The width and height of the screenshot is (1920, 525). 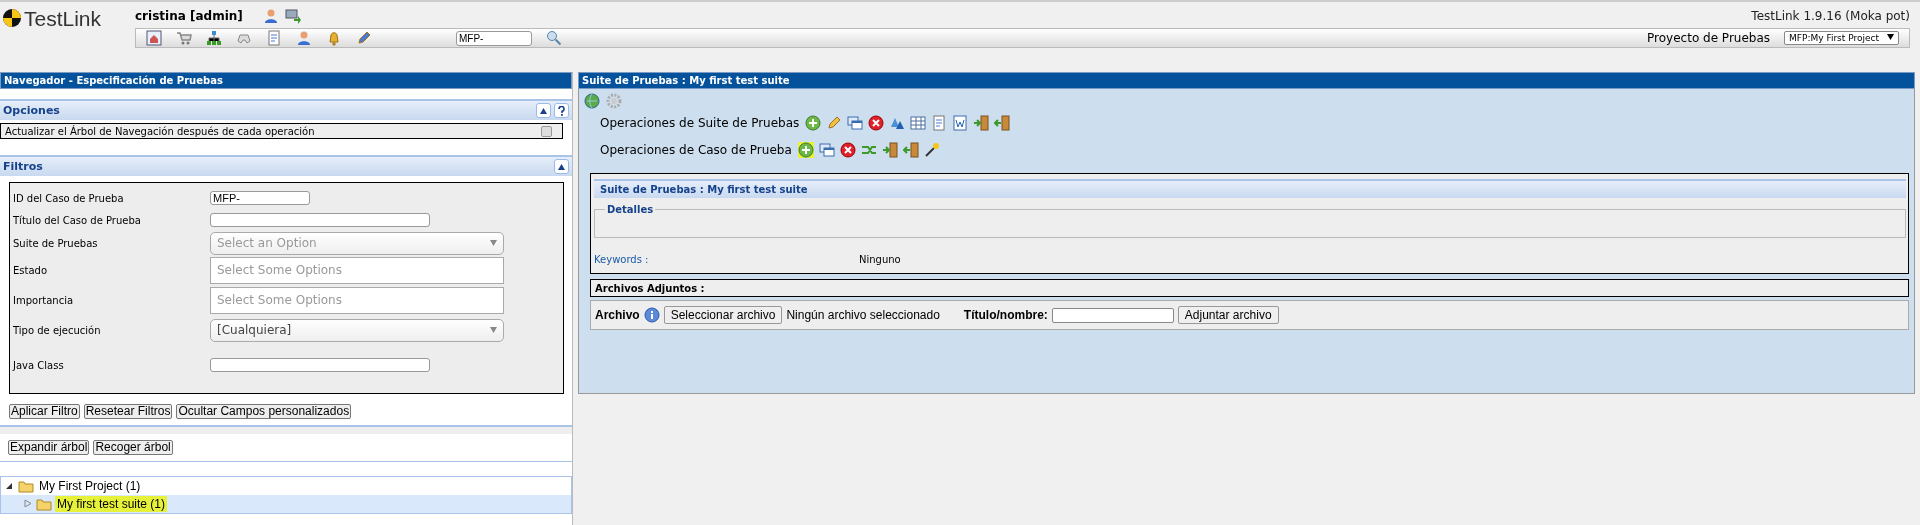 What do you see at coordinates (286, 165) in the screenshot?
I see `section-header: Filtros` at bounding box center [286, 165].